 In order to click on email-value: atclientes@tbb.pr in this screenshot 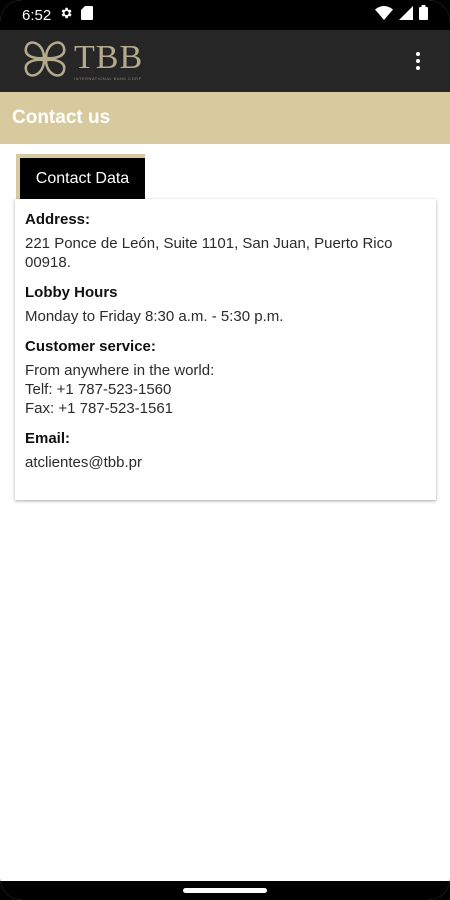, I will do `click(225, 462)`.